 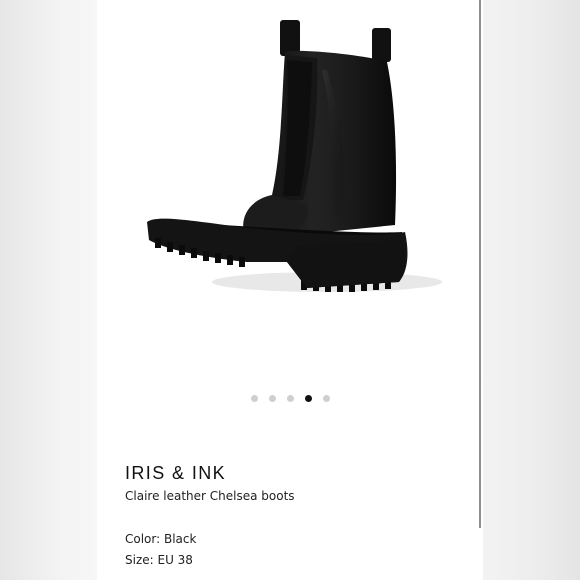 I want to click on size-attribute: Size: EU 38, so click(x=159, y=560).